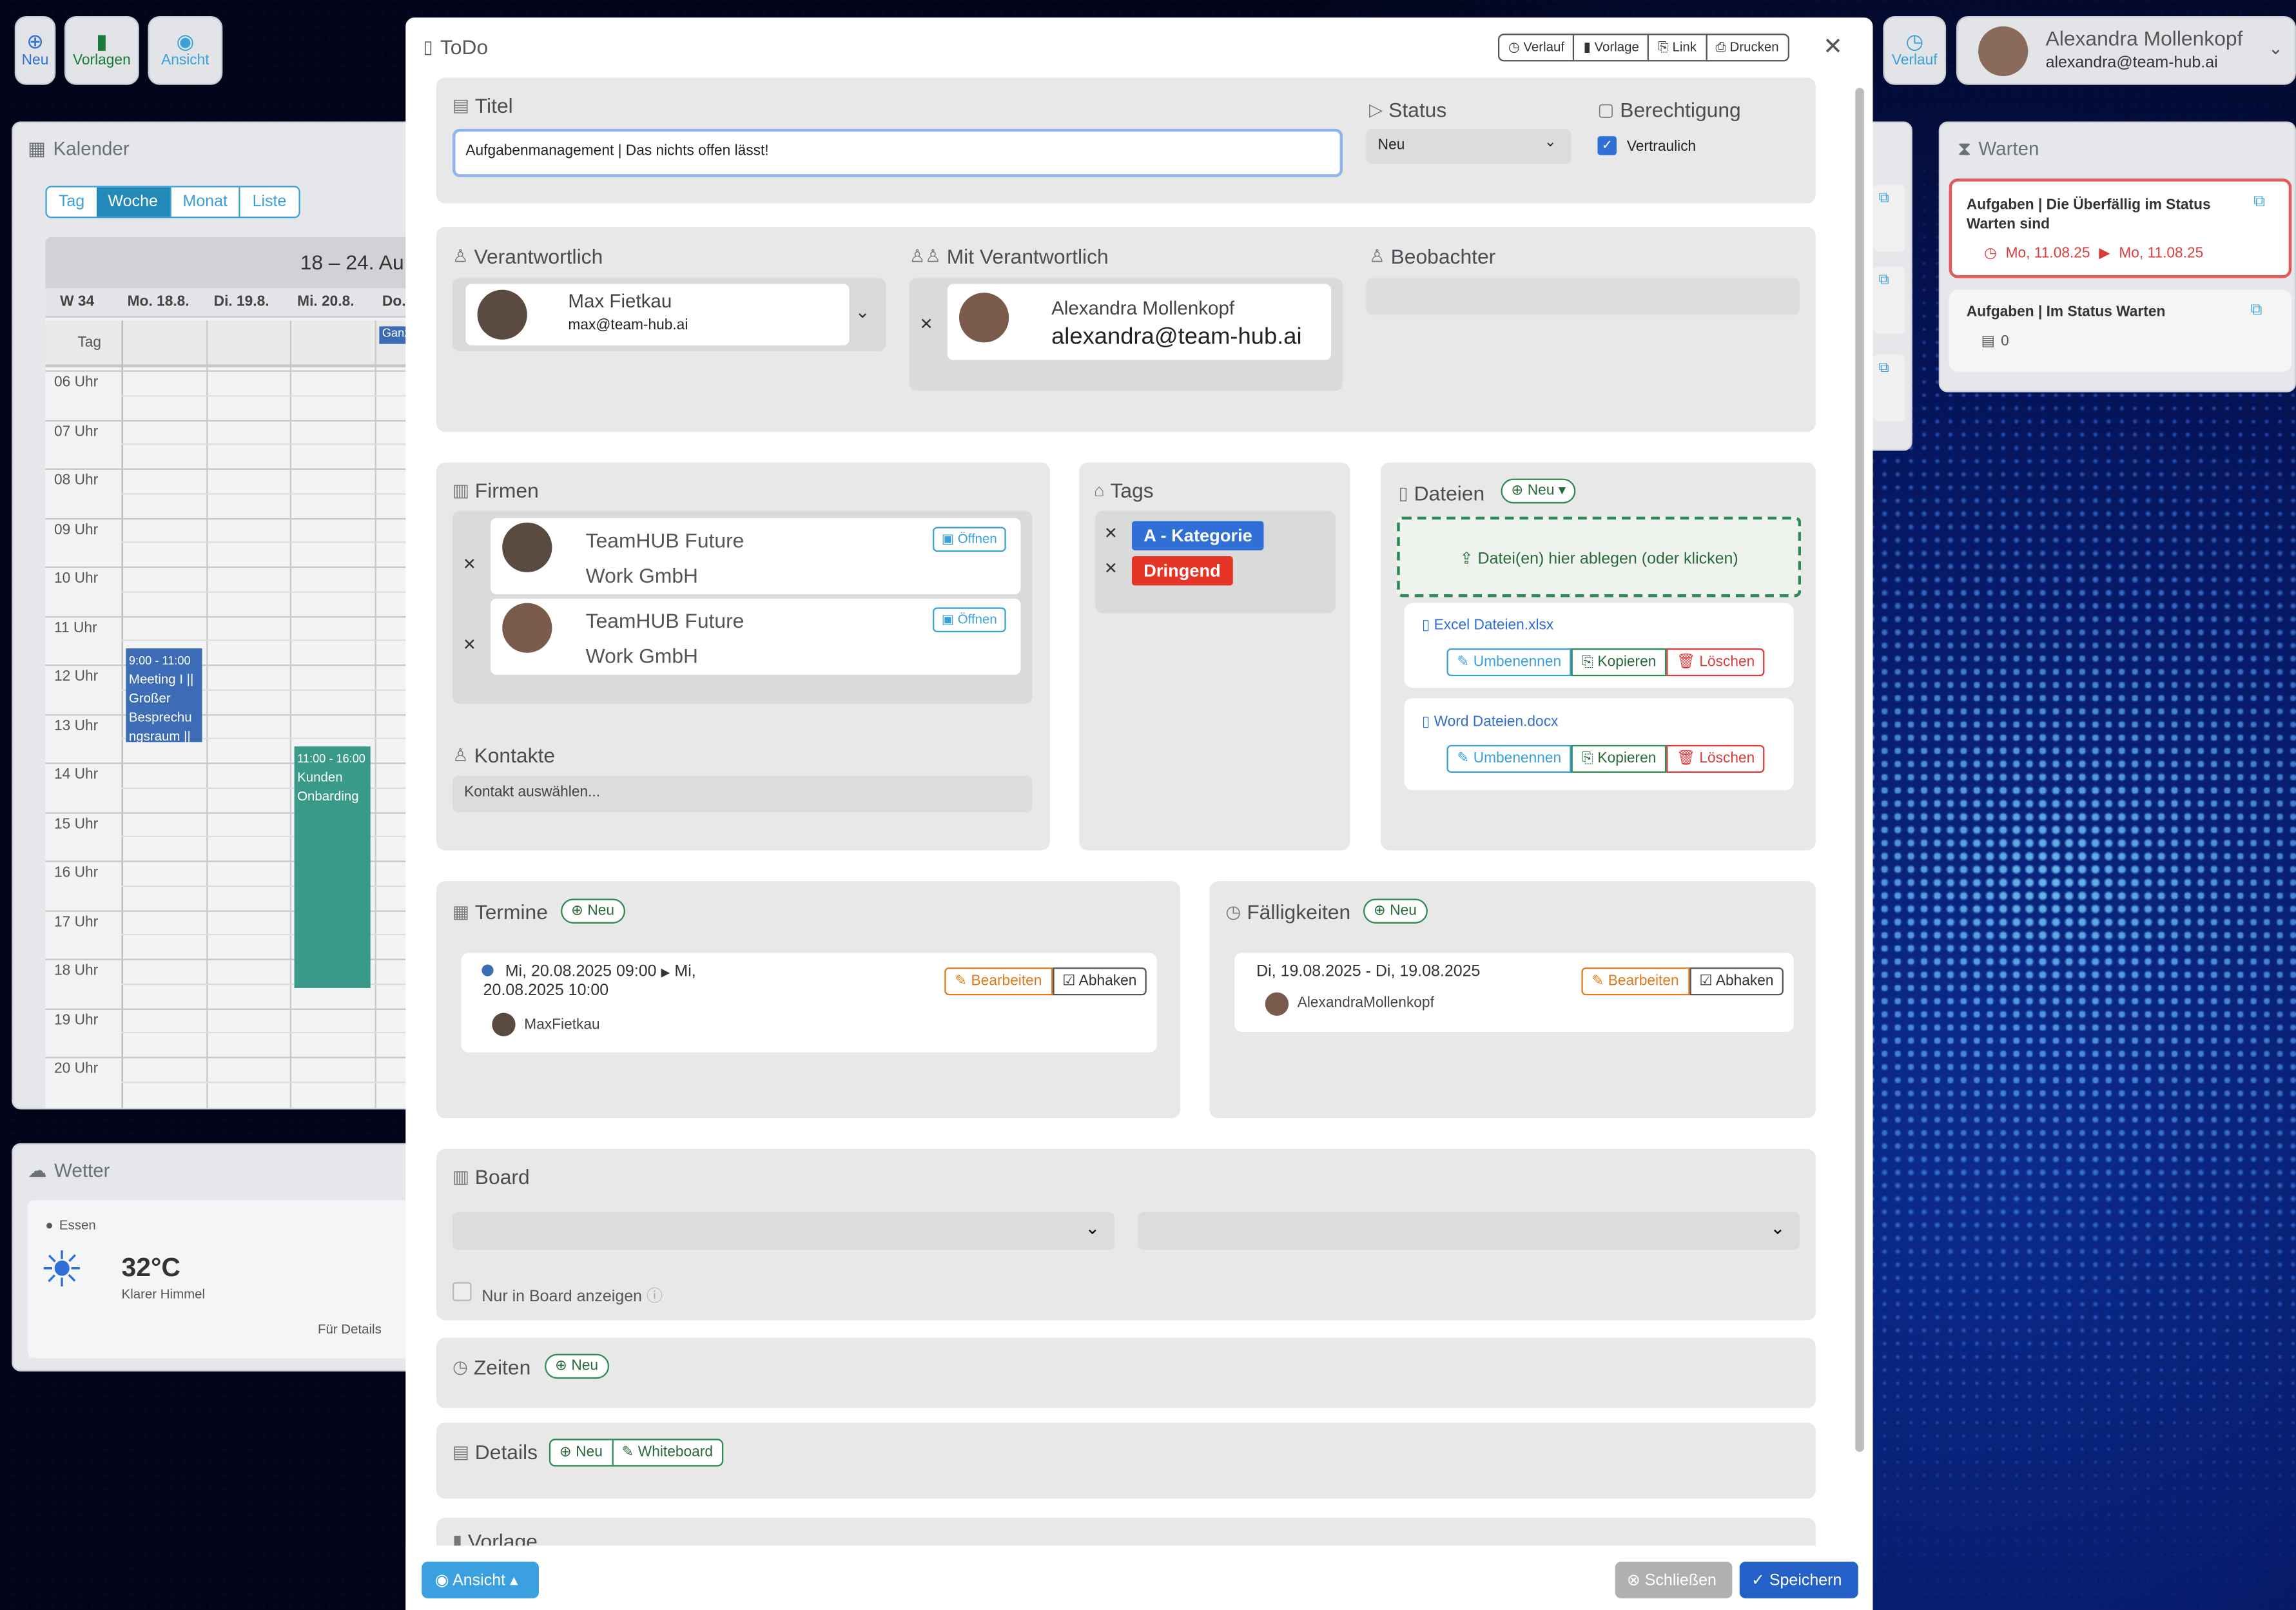 This screenshot has width=2296, height=1610. I want to click on close-icon: ✕, so click(1832, 46).